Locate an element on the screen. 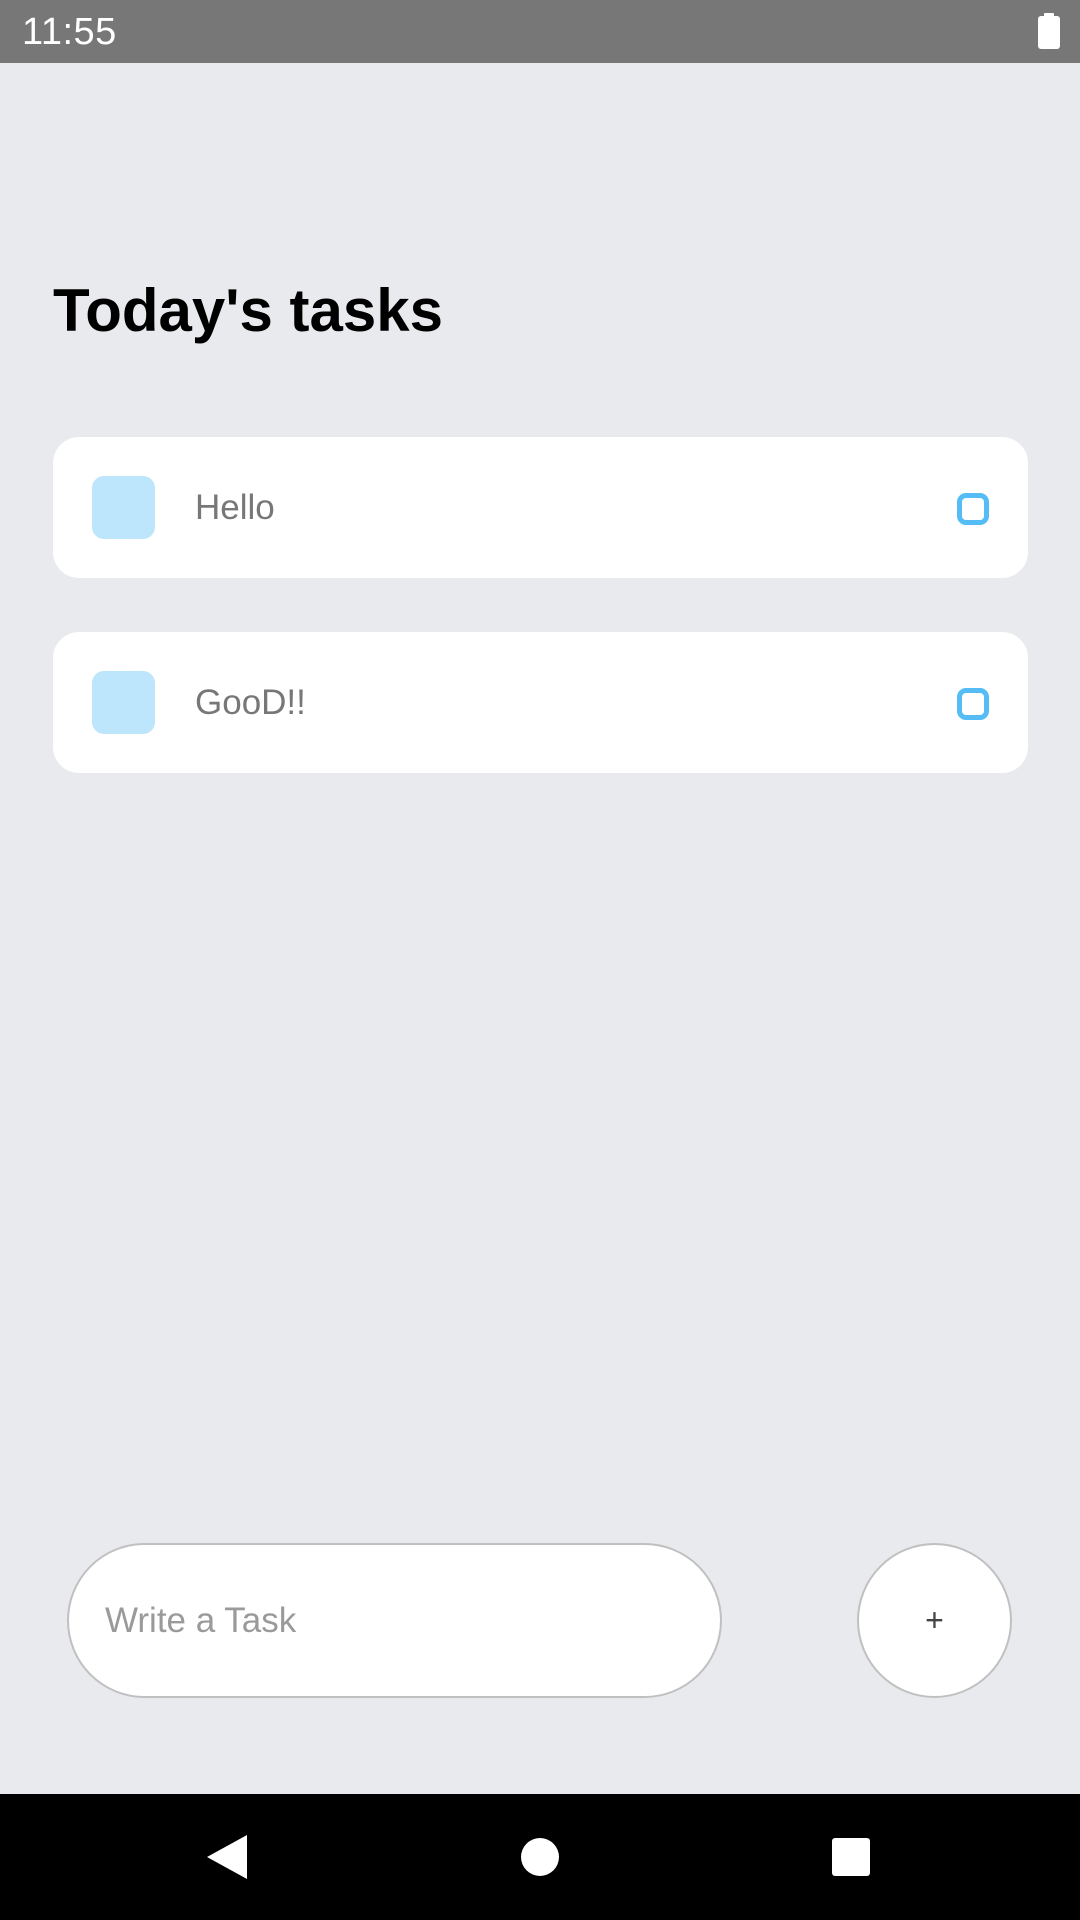 The height and width of the screenshot is (1920, 1080). back-button is located at coordinates (227, 1857).